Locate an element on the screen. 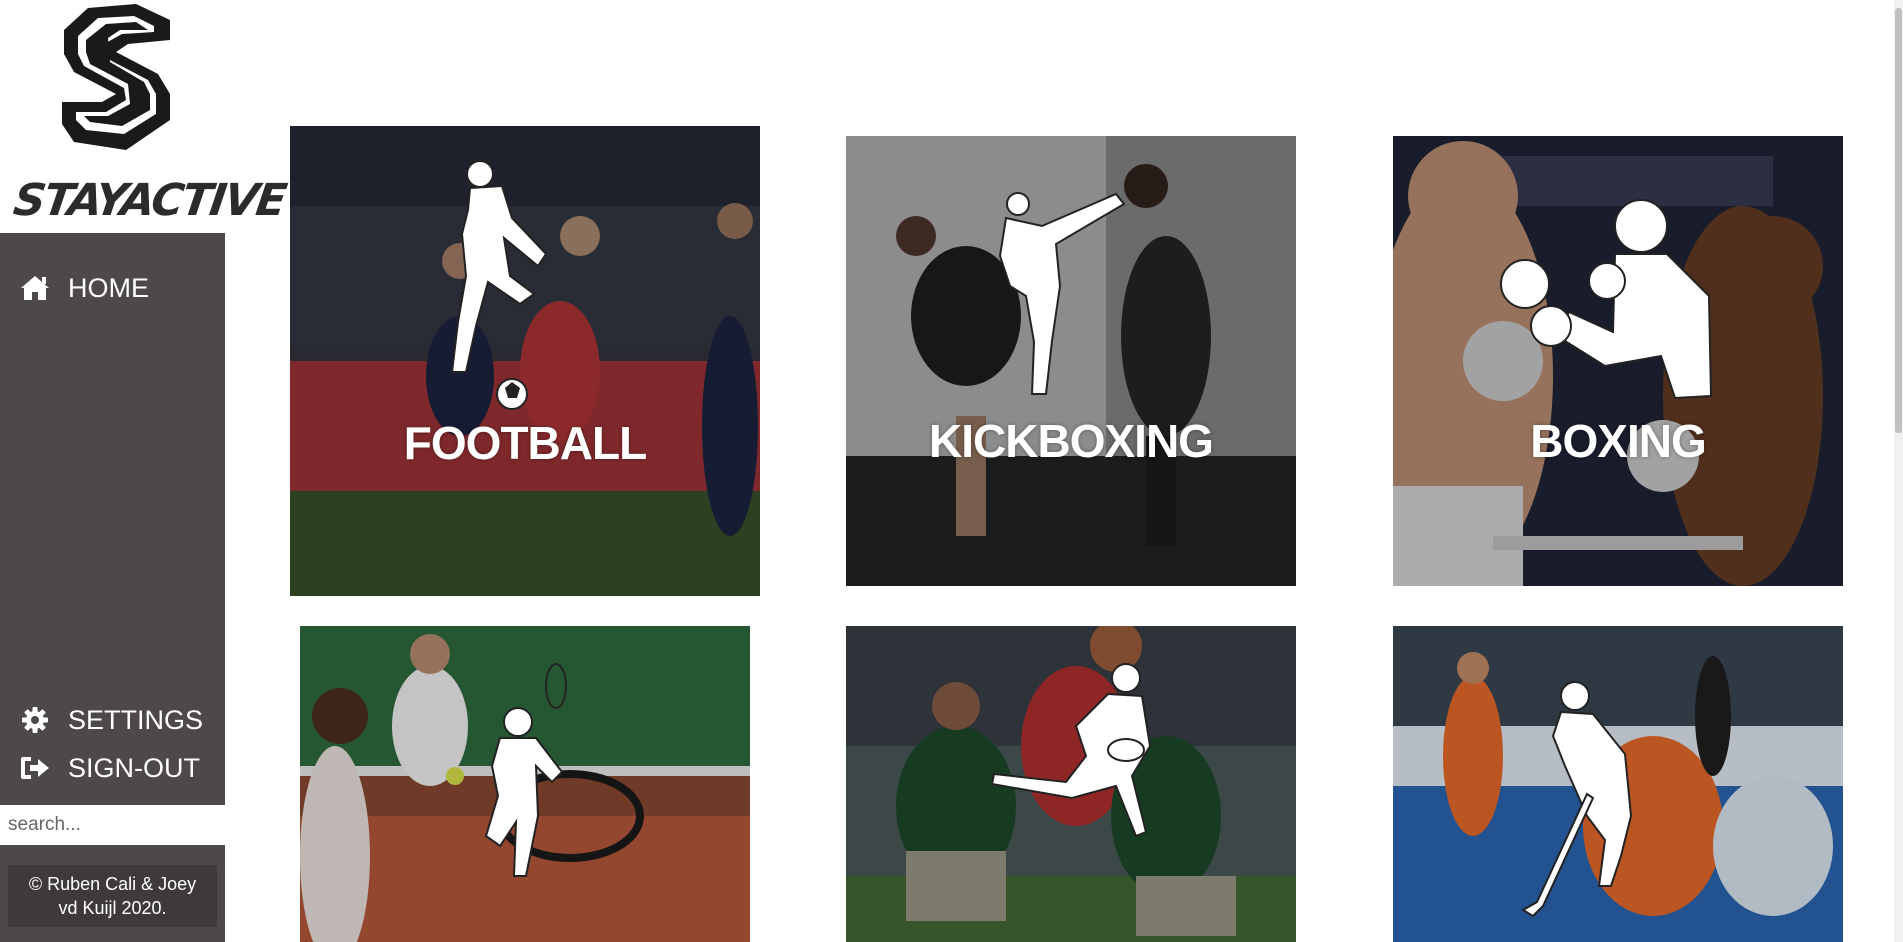  gear-icon is located at coordinates (35, 720).